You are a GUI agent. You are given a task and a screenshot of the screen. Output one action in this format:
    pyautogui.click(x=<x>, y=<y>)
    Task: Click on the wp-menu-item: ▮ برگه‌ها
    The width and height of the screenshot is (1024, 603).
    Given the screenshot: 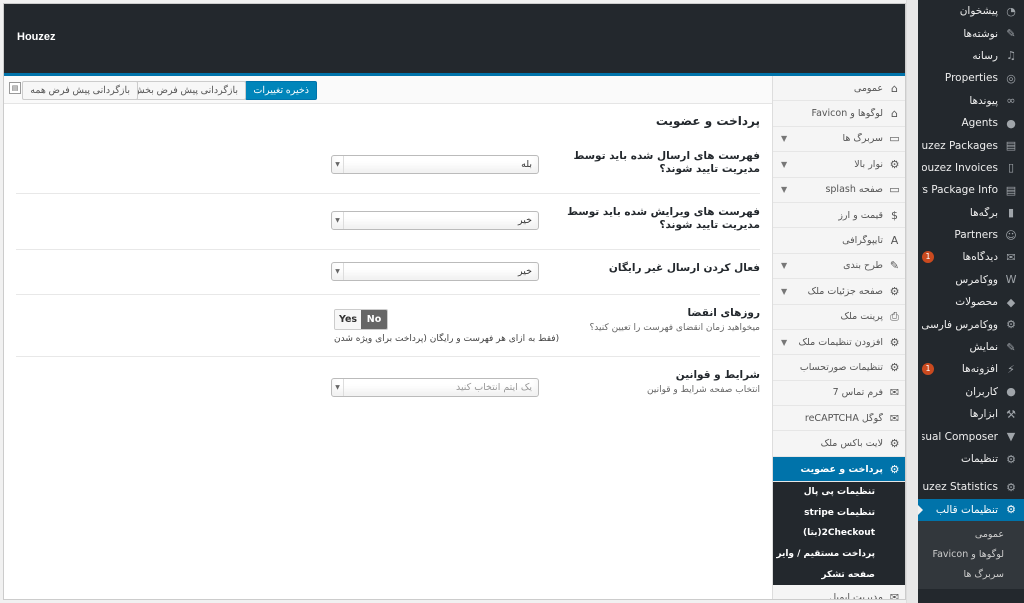 What is the action you would take?
    pyautogui.click(x=971, y=213)
    